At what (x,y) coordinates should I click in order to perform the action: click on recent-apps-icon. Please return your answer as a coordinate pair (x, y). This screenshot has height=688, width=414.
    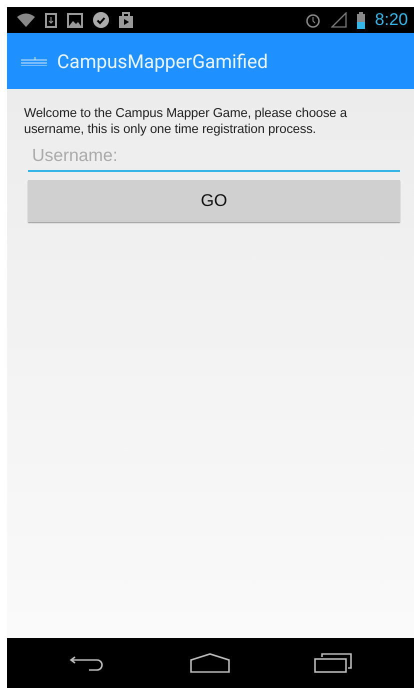
    Looking at the image, I should click on (333, 663).